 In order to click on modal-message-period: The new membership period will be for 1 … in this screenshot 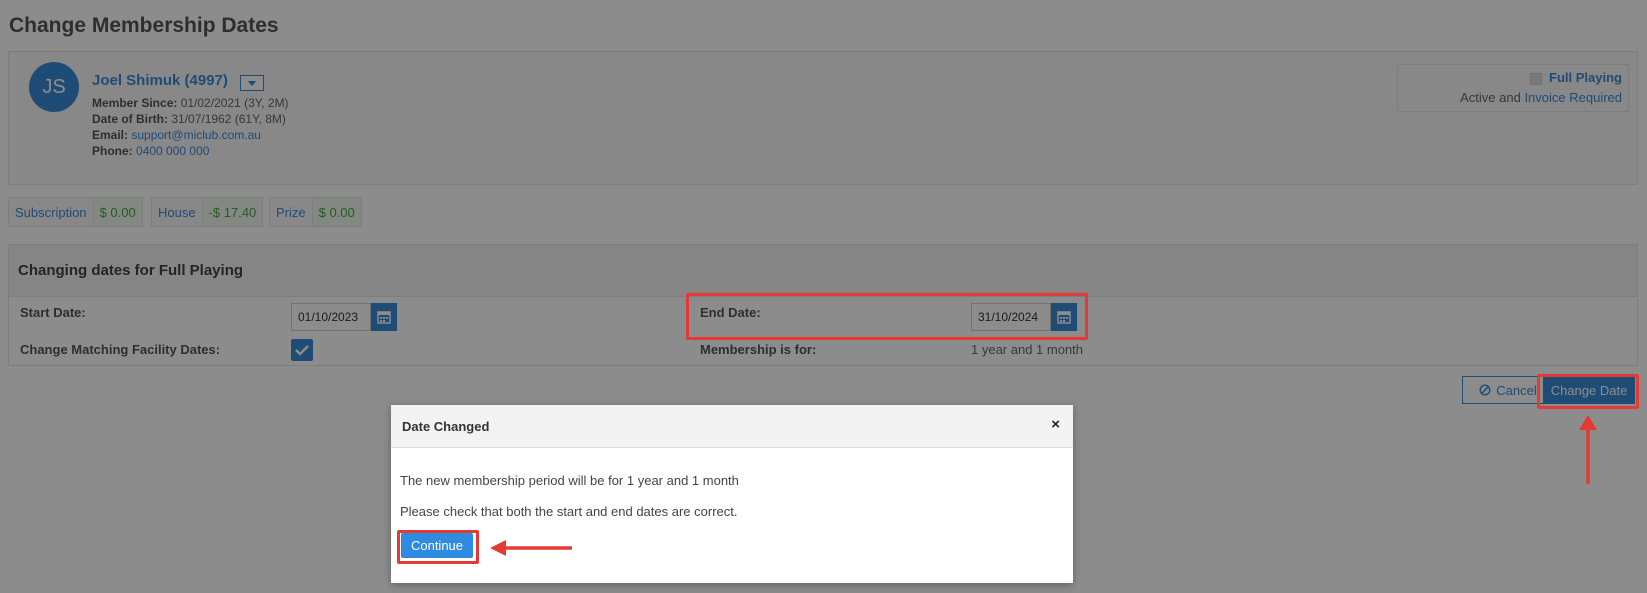, I will do `click(569, 480)`.